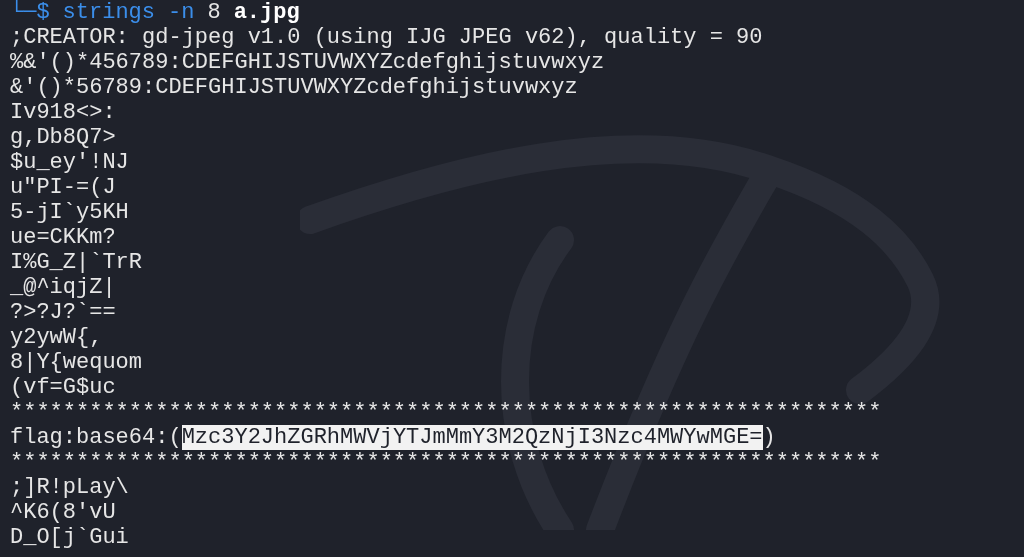  Describe the element at coordinates (63, 137) in the screenshot. I see `output-line: g,Db8Q7>` at that location.